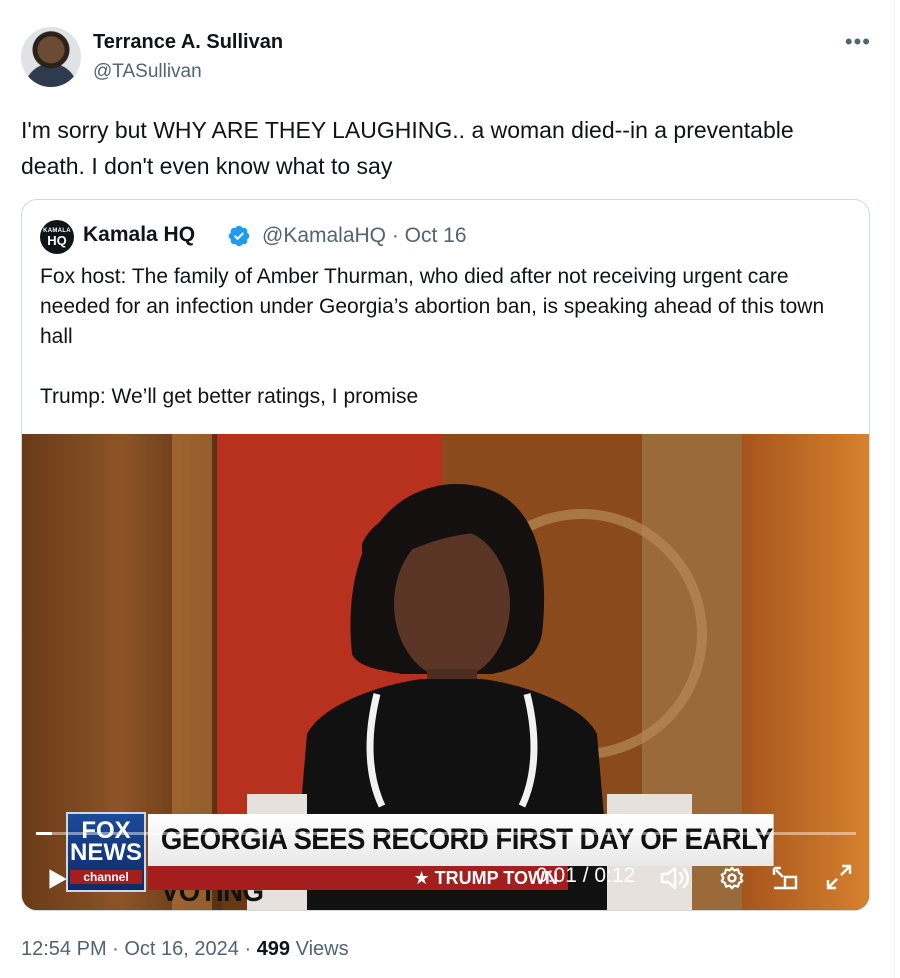 This screenshot has width=900, height=978. I want to click on avatar-logo-text: HQ, so click(57, 240).